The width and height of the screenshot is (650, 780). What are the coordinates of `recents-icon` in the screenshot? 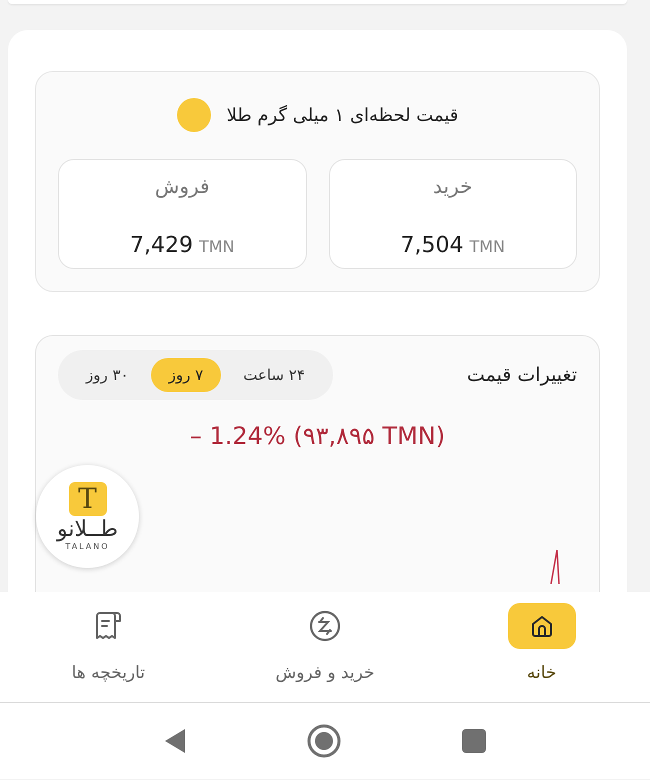 It's located at (474, 741).